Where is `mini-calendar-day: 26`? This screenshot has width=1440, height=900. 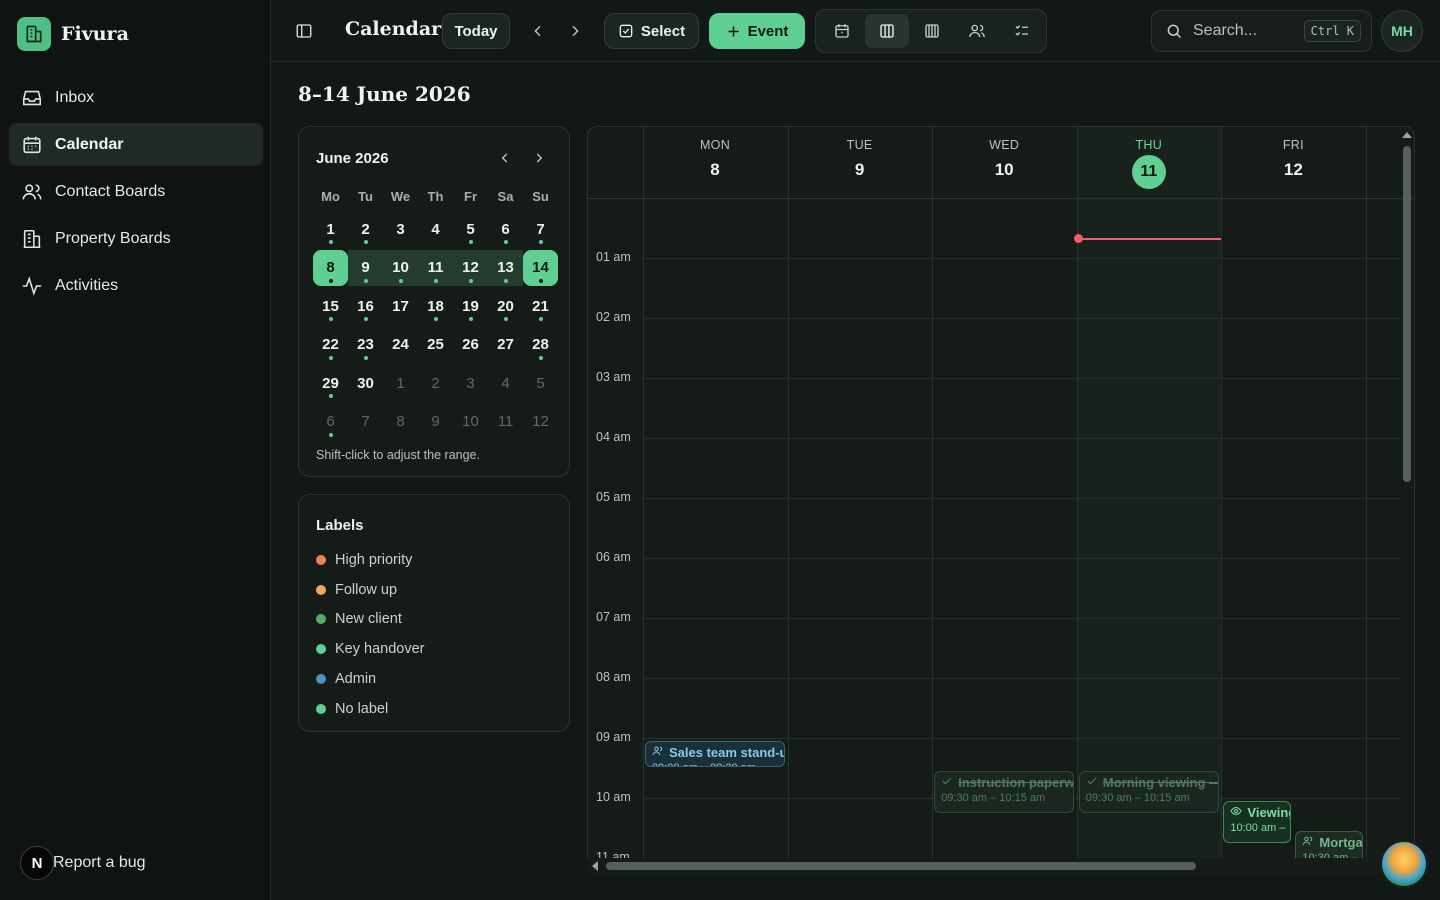
mini-calendar-day: 26 is located at coordinates (470, 345).